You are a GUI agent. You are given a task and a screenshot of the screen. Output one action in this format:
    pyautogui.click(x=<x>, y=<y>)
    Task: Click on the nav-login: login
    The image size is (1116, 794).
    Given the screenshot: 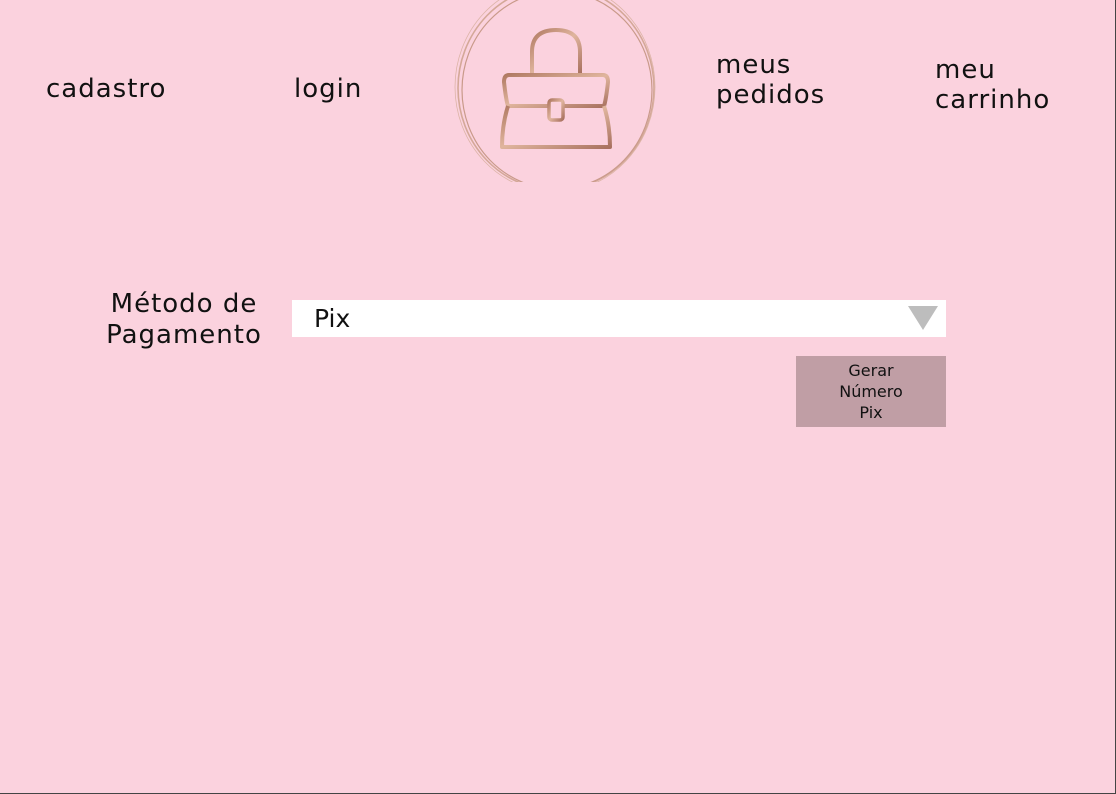 What is the action you would take?
    pyautogui.click(x=328, y=89)
    